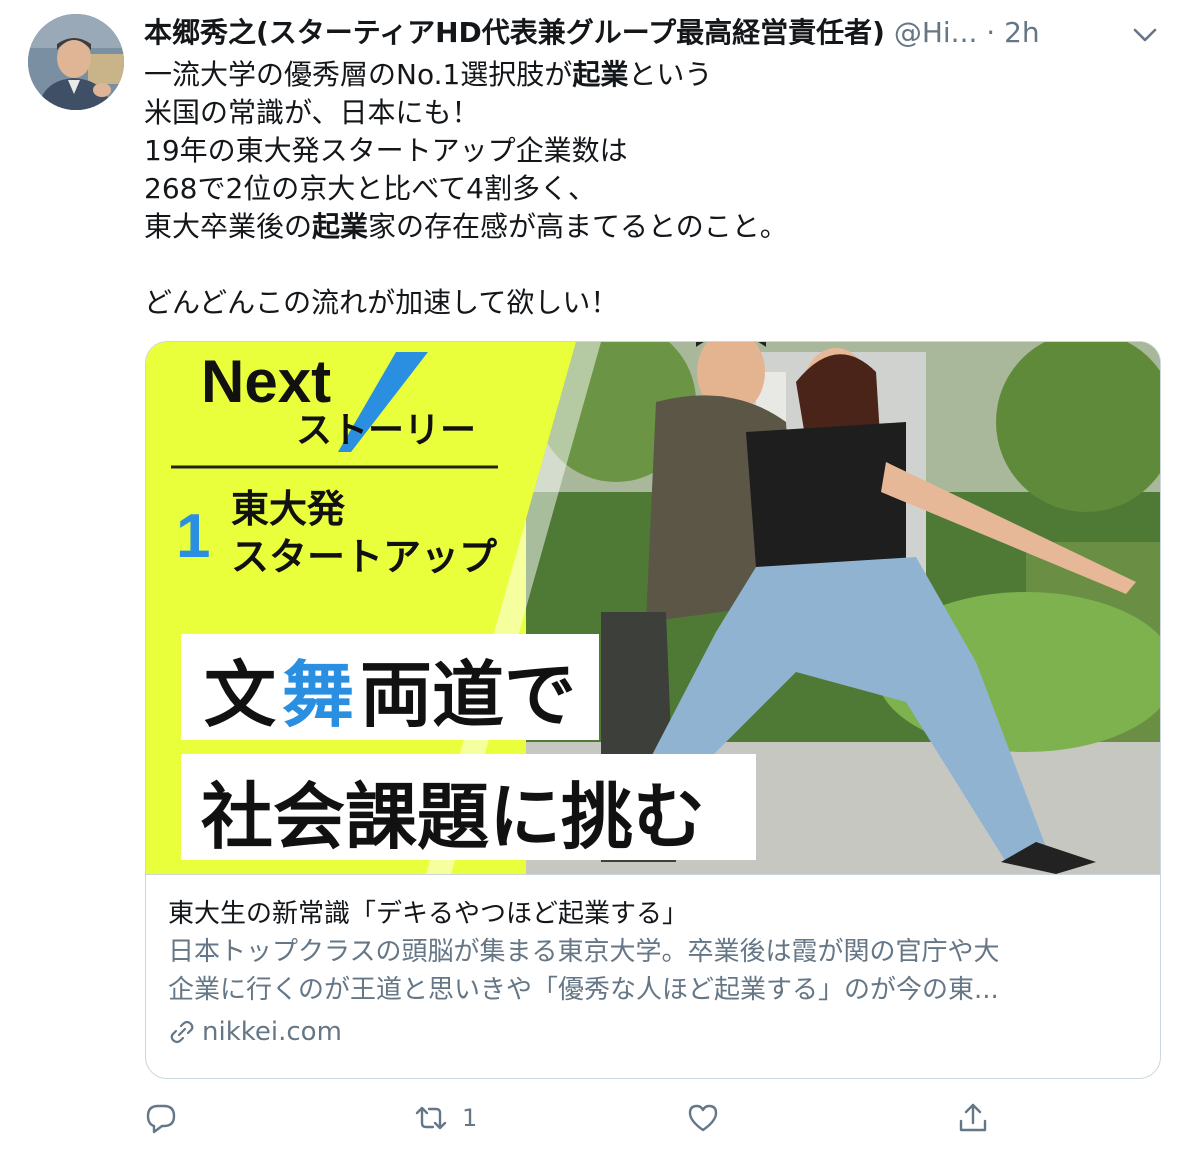 The width and height of the screenshot is (1184, 1152). I want to click on share-button, so click(973, 1118).